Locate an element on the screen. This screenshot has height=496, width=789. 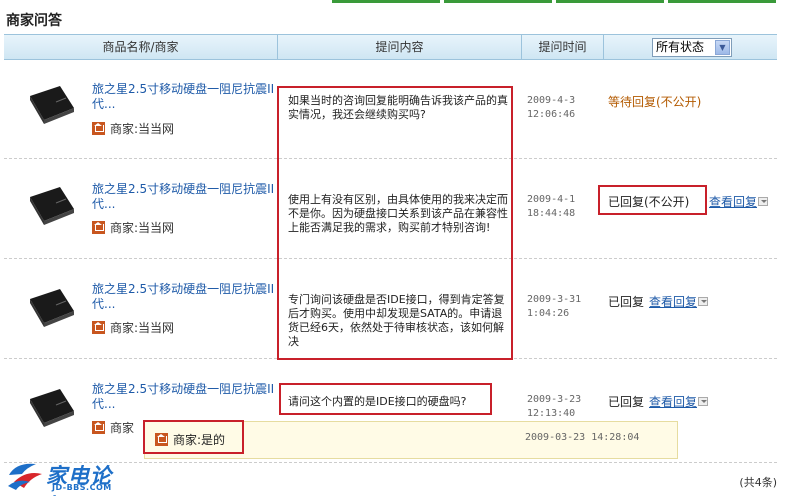
header-question: 提问内容 is located at coordinates (400, 47).